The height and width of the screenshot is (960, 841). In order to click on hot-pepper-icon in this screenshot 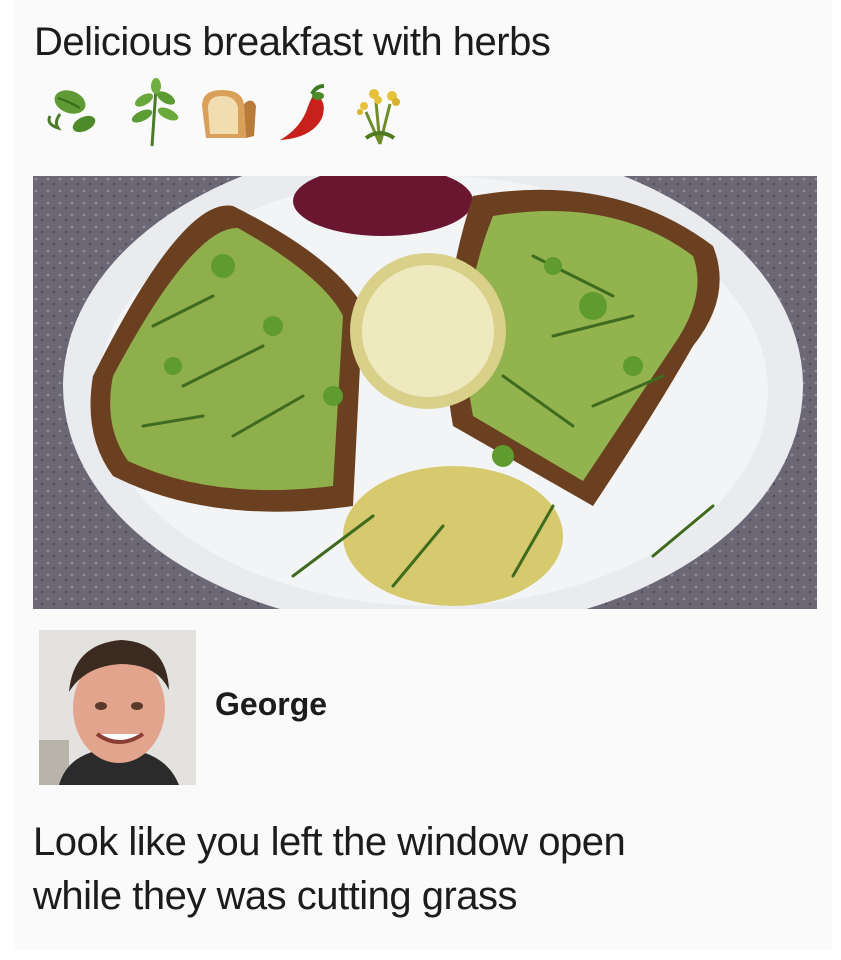, I will do `click(302, 112)`.